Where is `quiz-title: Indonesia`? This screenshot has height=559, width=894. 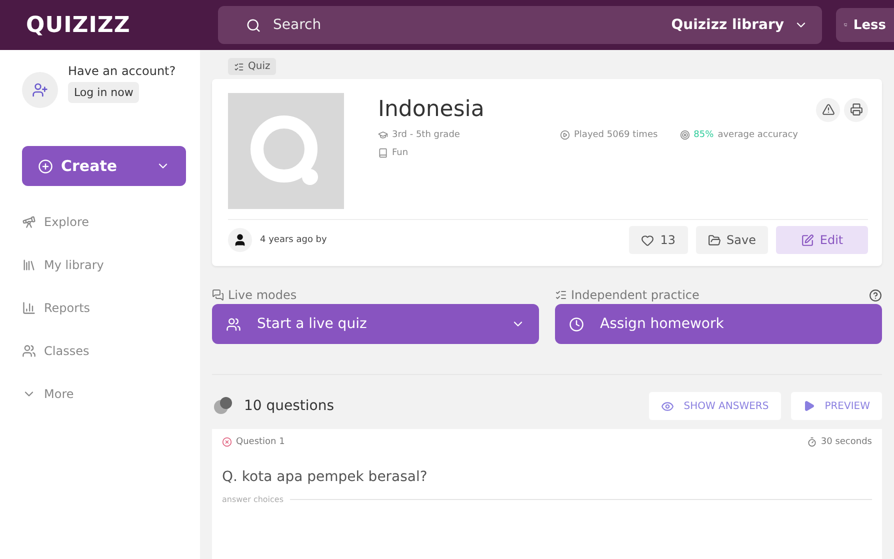
quiz-title: Indonesia is located at coordinates (431, 109).